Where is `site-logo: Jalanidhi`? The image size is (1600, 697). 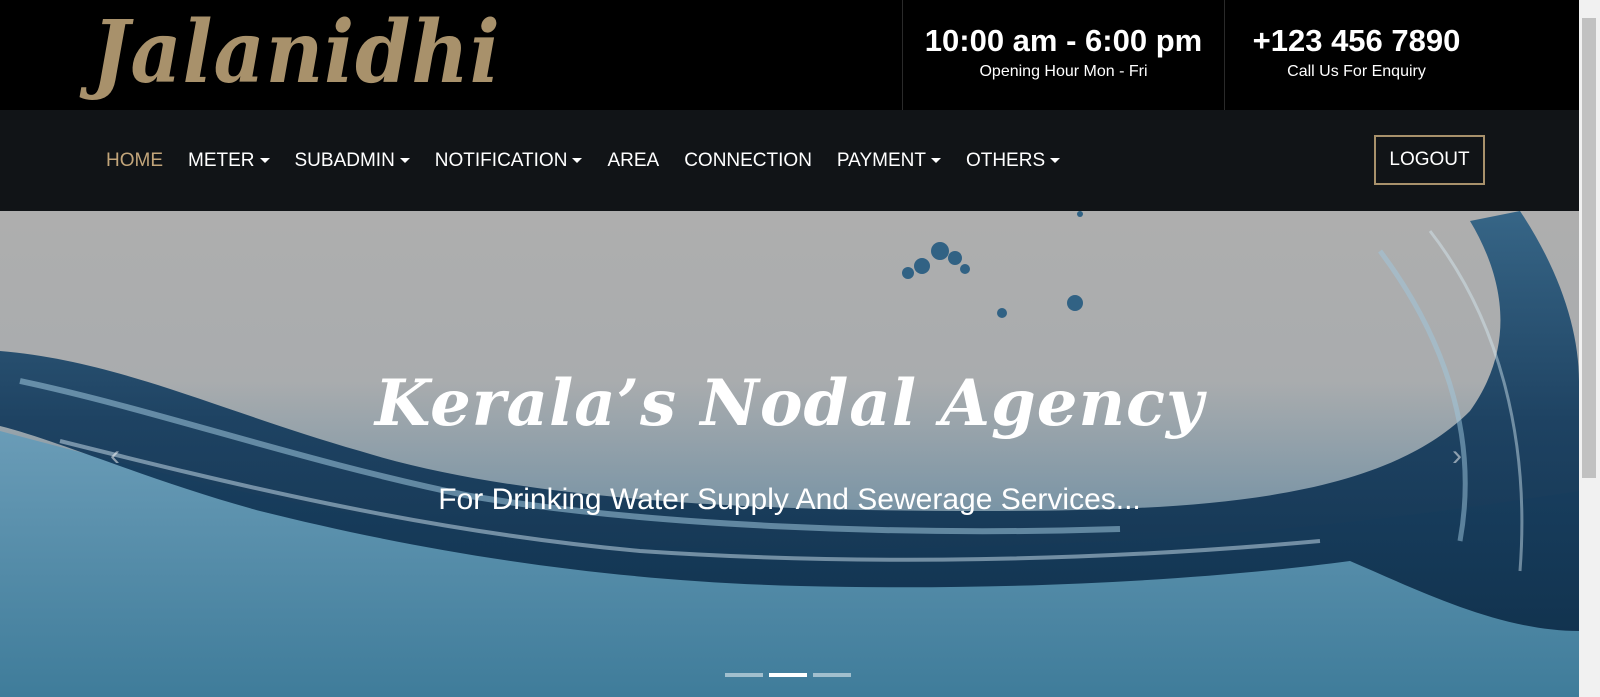
site-logo: Jalanidhi is located at coordinates (296, 52).